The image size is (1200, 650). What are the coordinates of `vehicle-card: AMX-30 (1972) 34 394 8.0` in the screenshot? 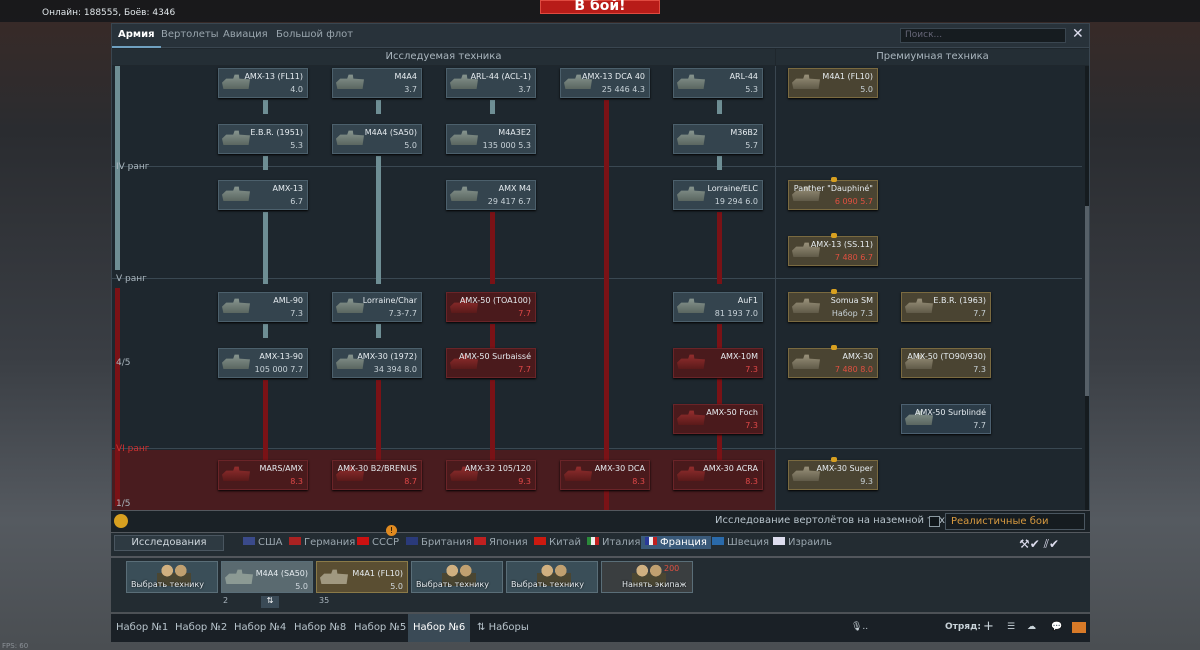 It's located at (377, 363).